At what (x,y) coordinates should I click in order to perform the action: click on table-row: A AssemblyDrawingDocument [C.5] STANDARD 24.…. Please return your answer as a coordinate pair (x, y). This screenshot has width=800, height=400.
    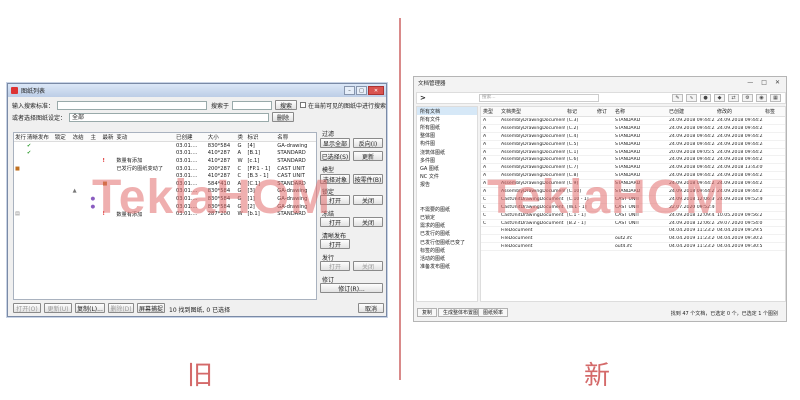
    Looking at the image, I should click on (633, 145).